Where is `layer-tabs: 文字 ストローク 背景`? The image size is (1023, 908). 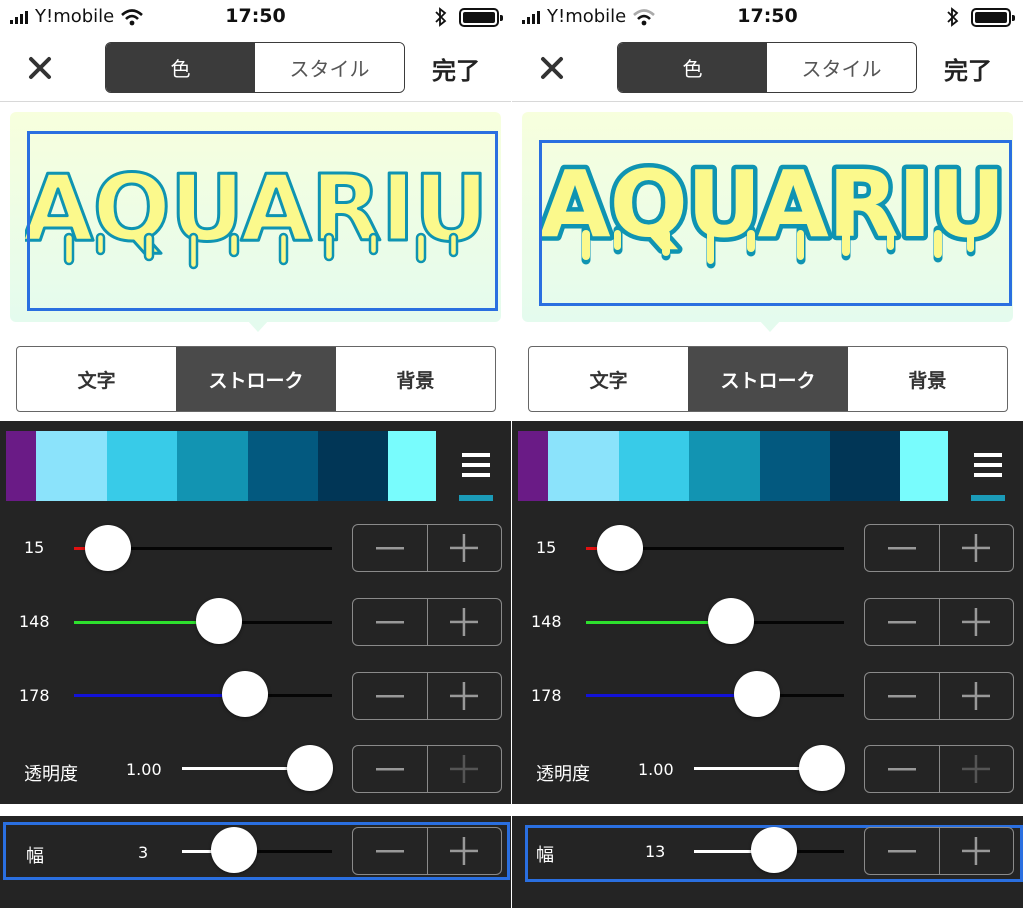 layer-tabs: 文字 ストローク 背景 is located at coordinates (768, 379).